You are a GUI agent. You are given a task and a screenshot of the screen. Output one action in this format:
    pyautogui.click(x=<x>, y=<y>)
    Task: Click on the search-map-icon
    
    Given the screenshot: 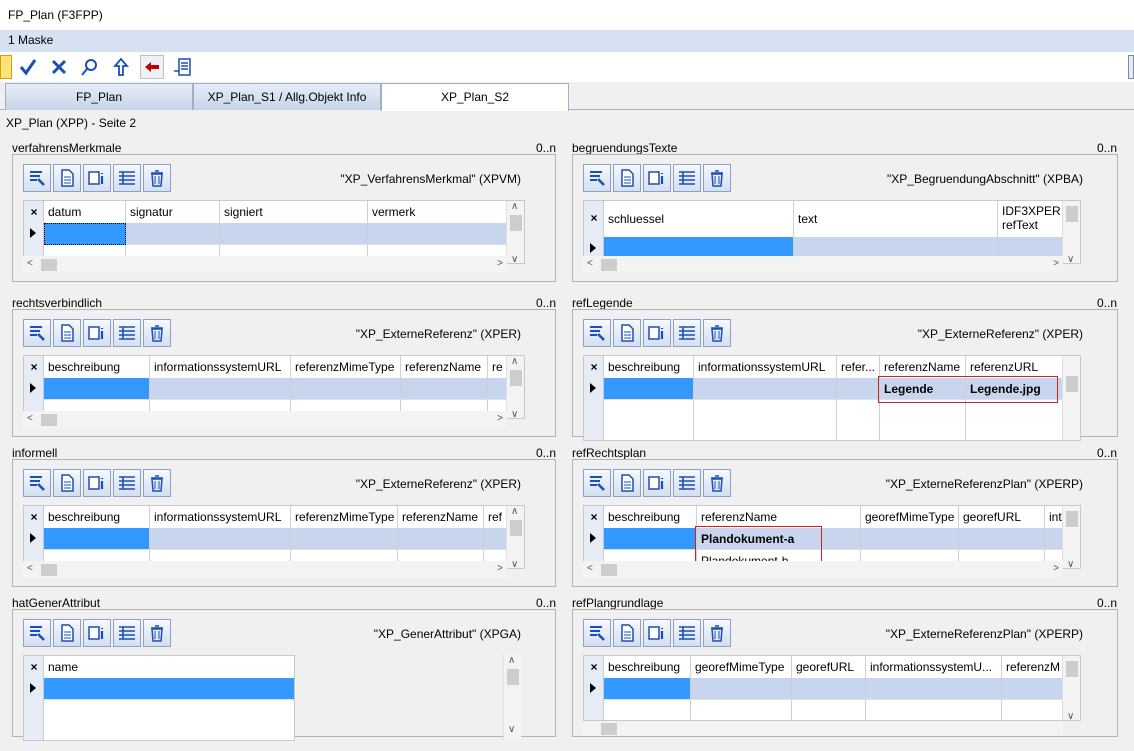 What is the action you would take?
    pyautogui.click(x=90, y=67)
    